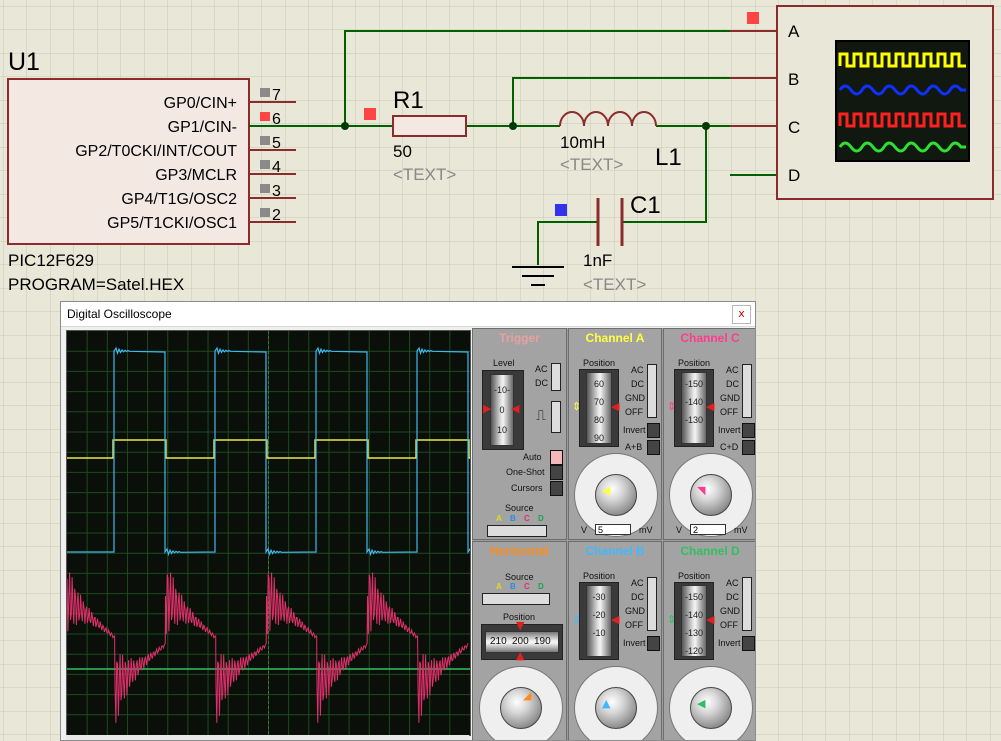  What do you see at coordinates (156, 151) in the screenshot?
I see `u1-pin-name: GP2/T0CKI/INT/COUT` at bounding box center [156, 151].